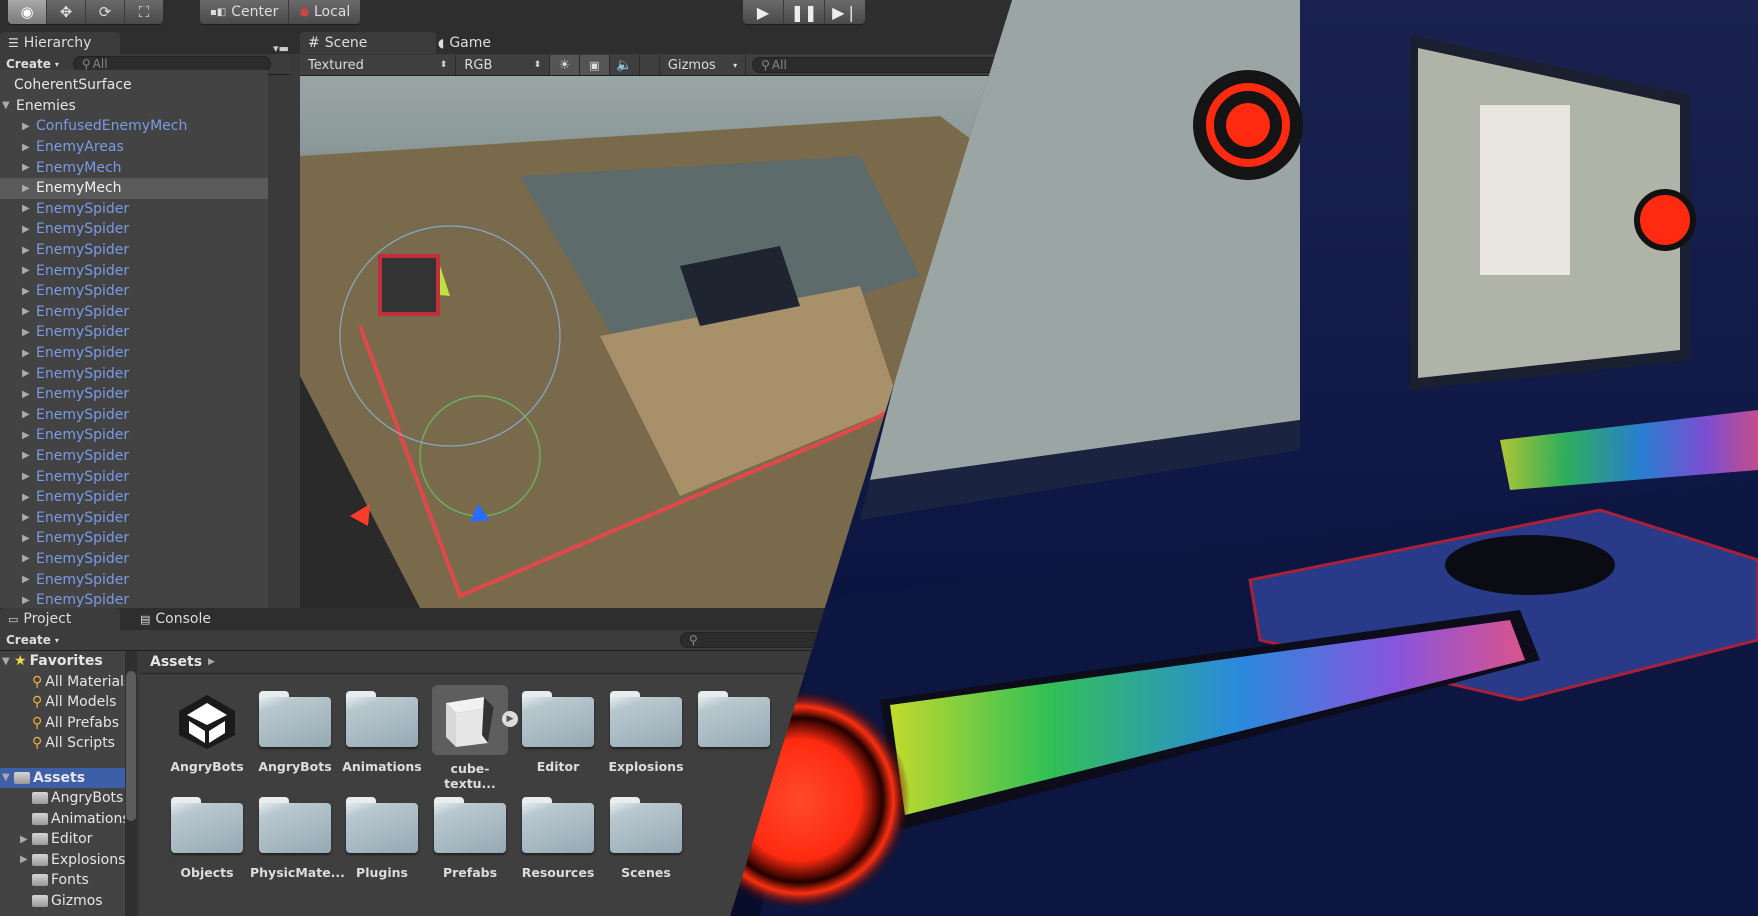 The image size is (1758, 916). What do you see at coordinates (66, 12) in the screenshot?
I see `move-tool-button: ✥` at bounding box center [66, 12].